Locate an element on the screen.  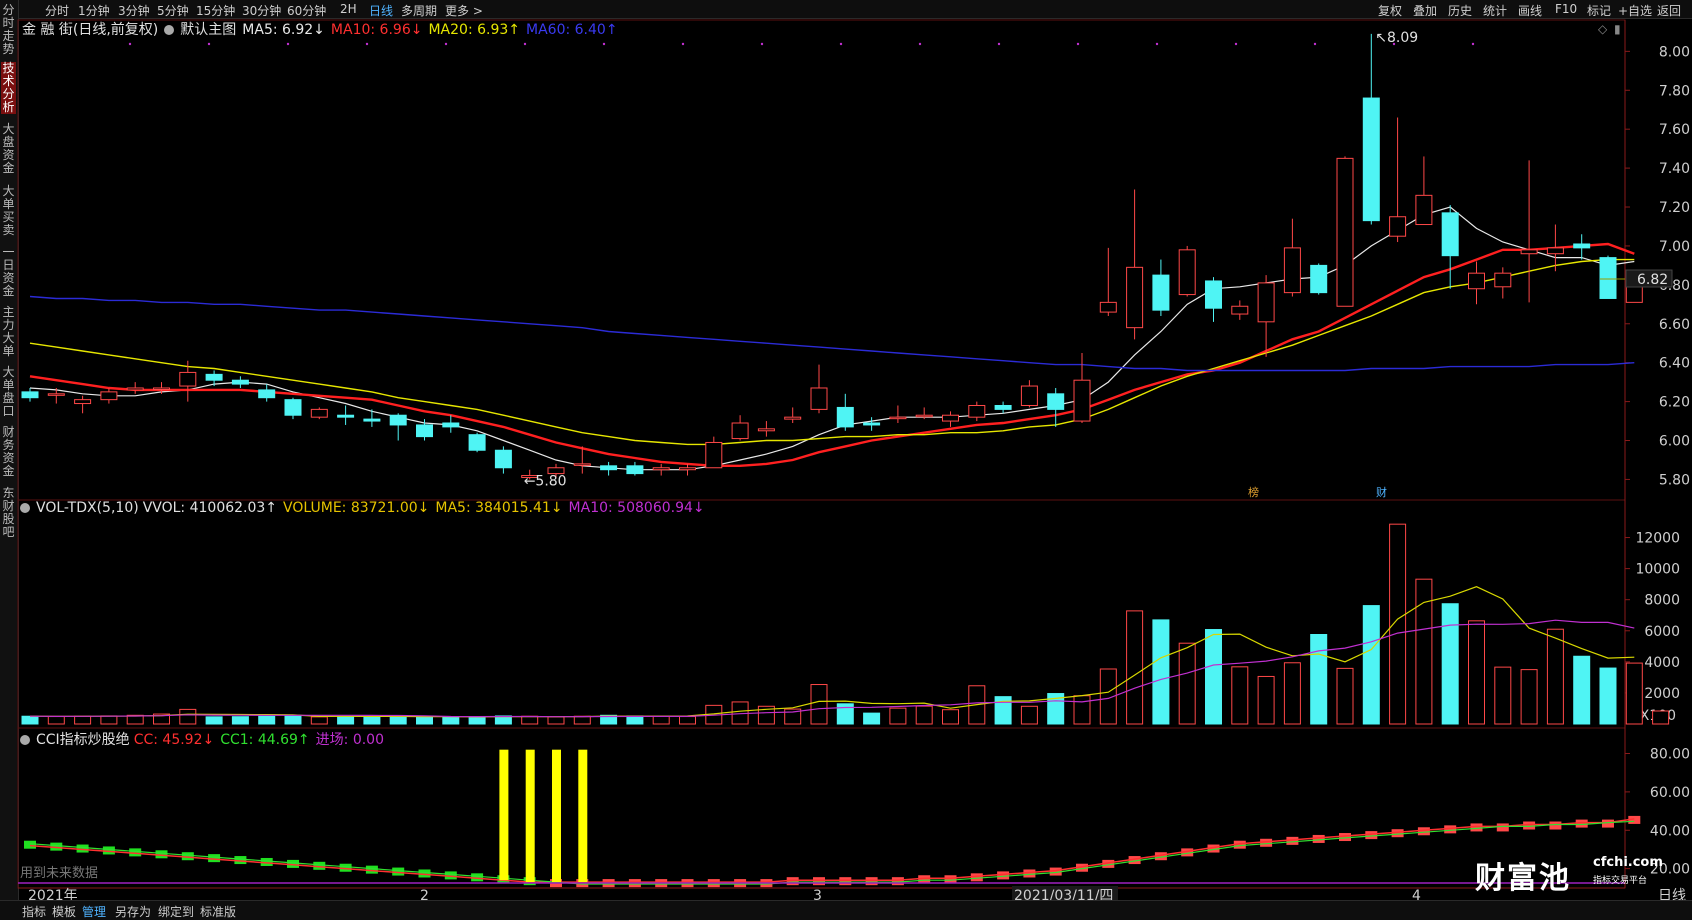
future-data-note: 用到未来数据 is located at coordinates (59, 873).